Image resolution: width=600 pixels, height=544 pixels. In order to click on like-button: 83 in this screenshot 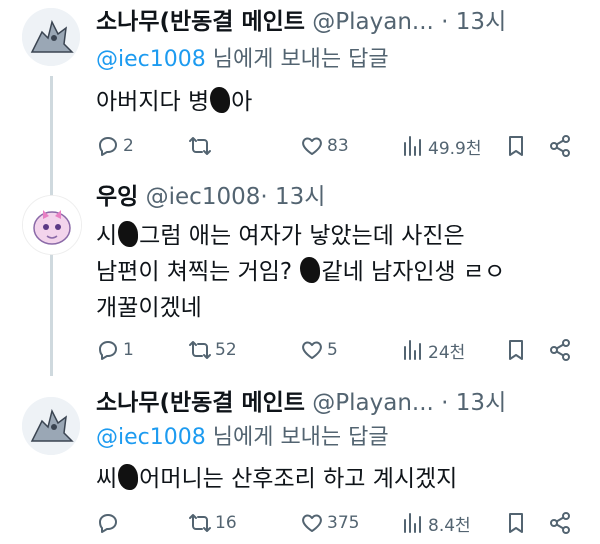, I will do `click(324, 146)`.